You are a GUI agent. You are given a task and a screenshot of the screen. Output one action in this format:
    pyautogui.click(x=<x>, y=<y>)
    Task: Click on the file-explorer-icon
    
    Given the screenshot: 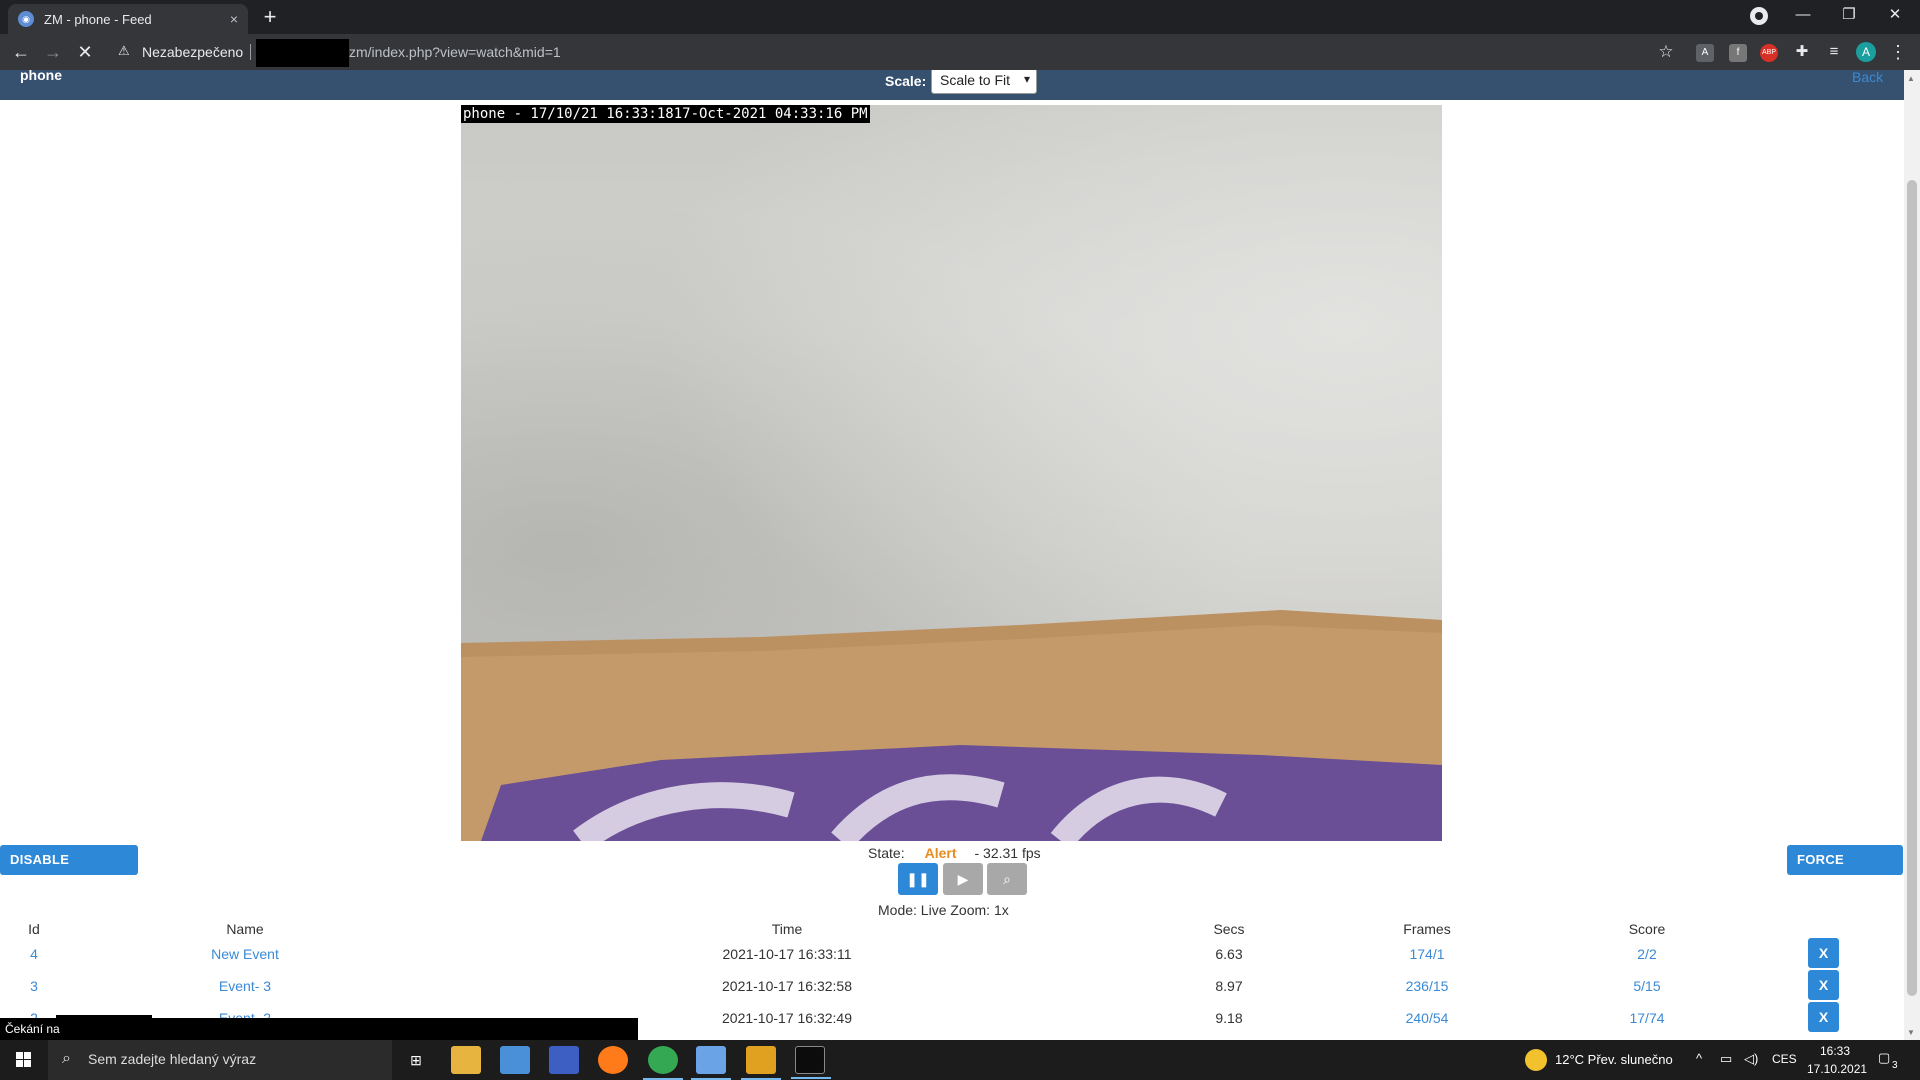 What is the action you would take?
    pyautogui.click(x=466, y=1060)
    